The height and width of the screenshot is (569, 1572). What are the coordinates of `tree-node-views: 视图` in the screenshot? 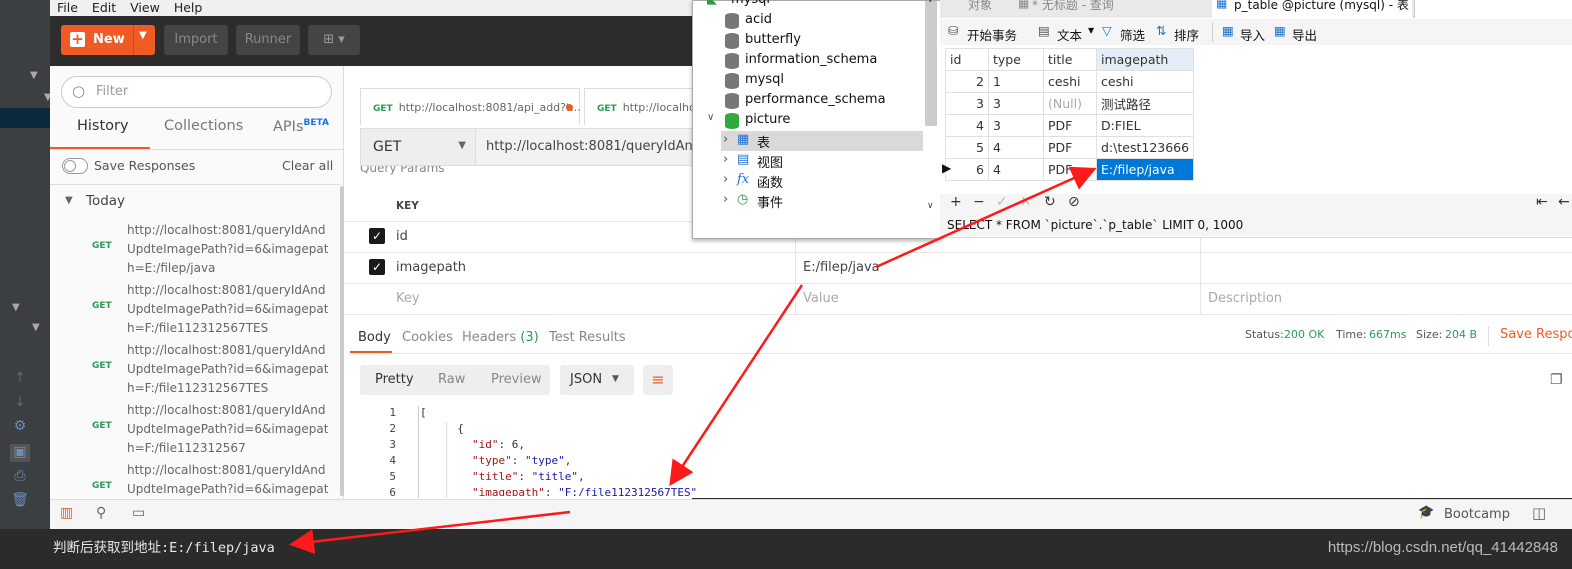 It's located at (770, 161).